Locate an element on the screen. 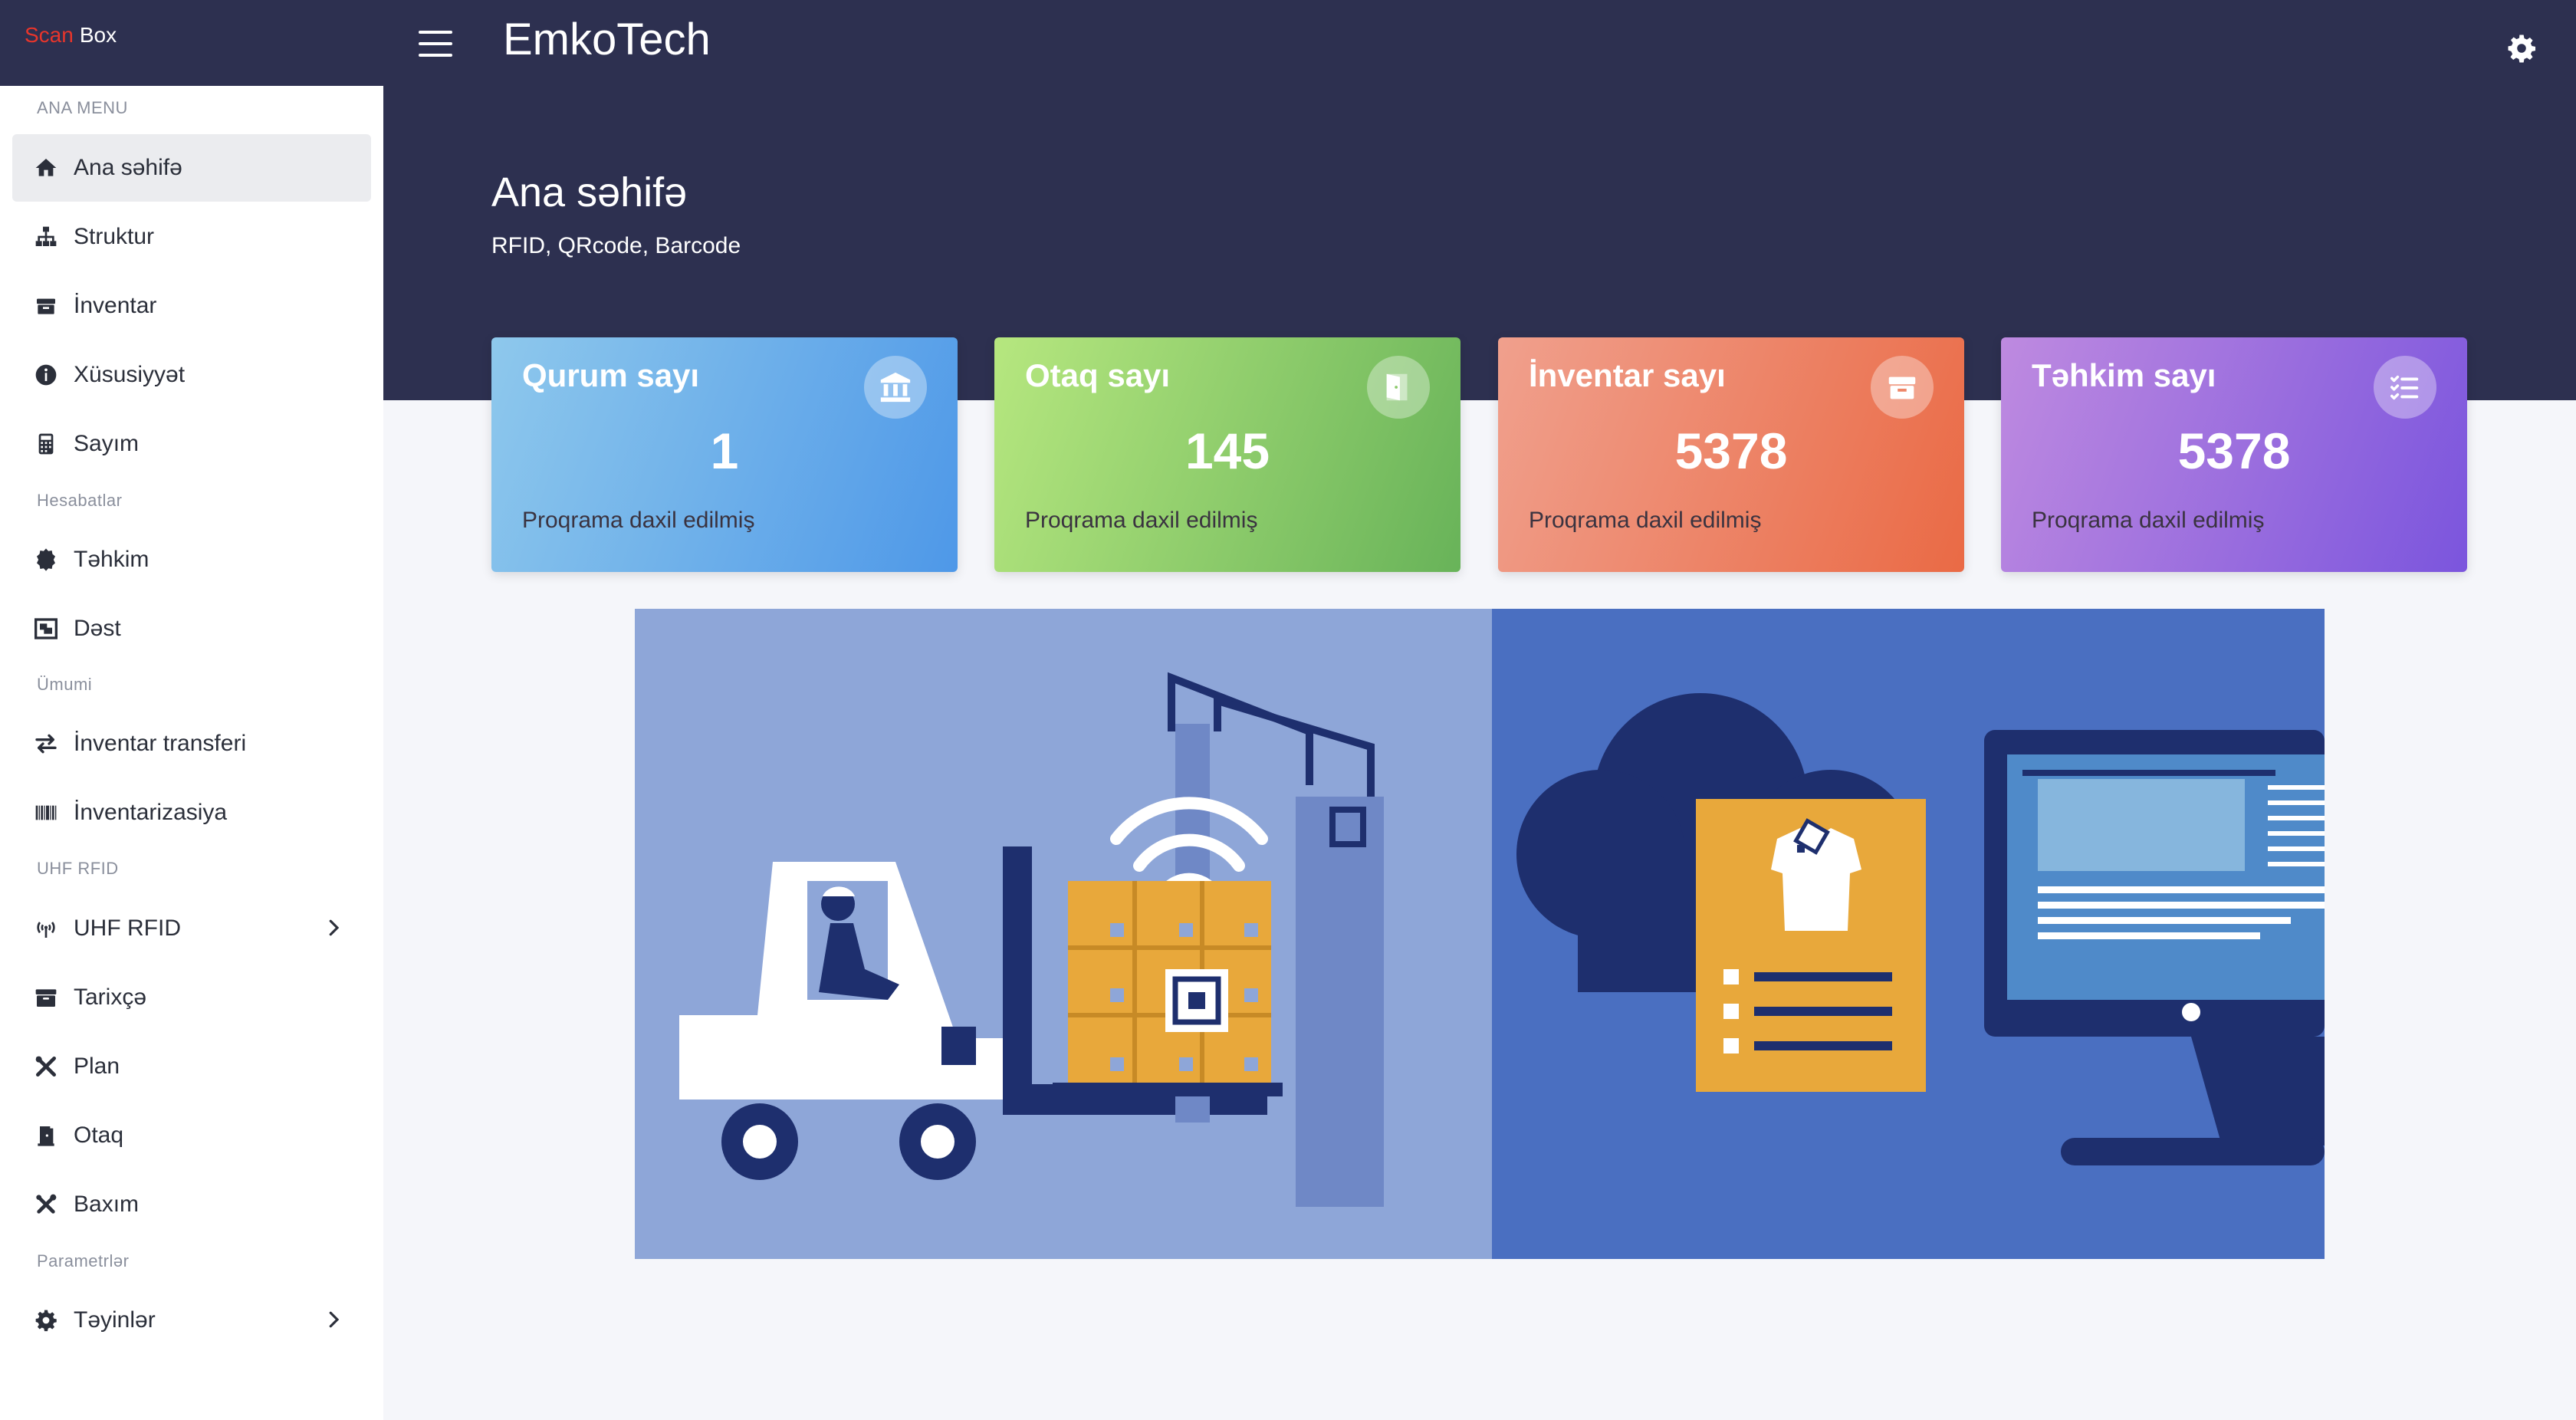 The width and height of the screenshot is (2576, 1420). tools-icon is located at coordinates (46, 1204).